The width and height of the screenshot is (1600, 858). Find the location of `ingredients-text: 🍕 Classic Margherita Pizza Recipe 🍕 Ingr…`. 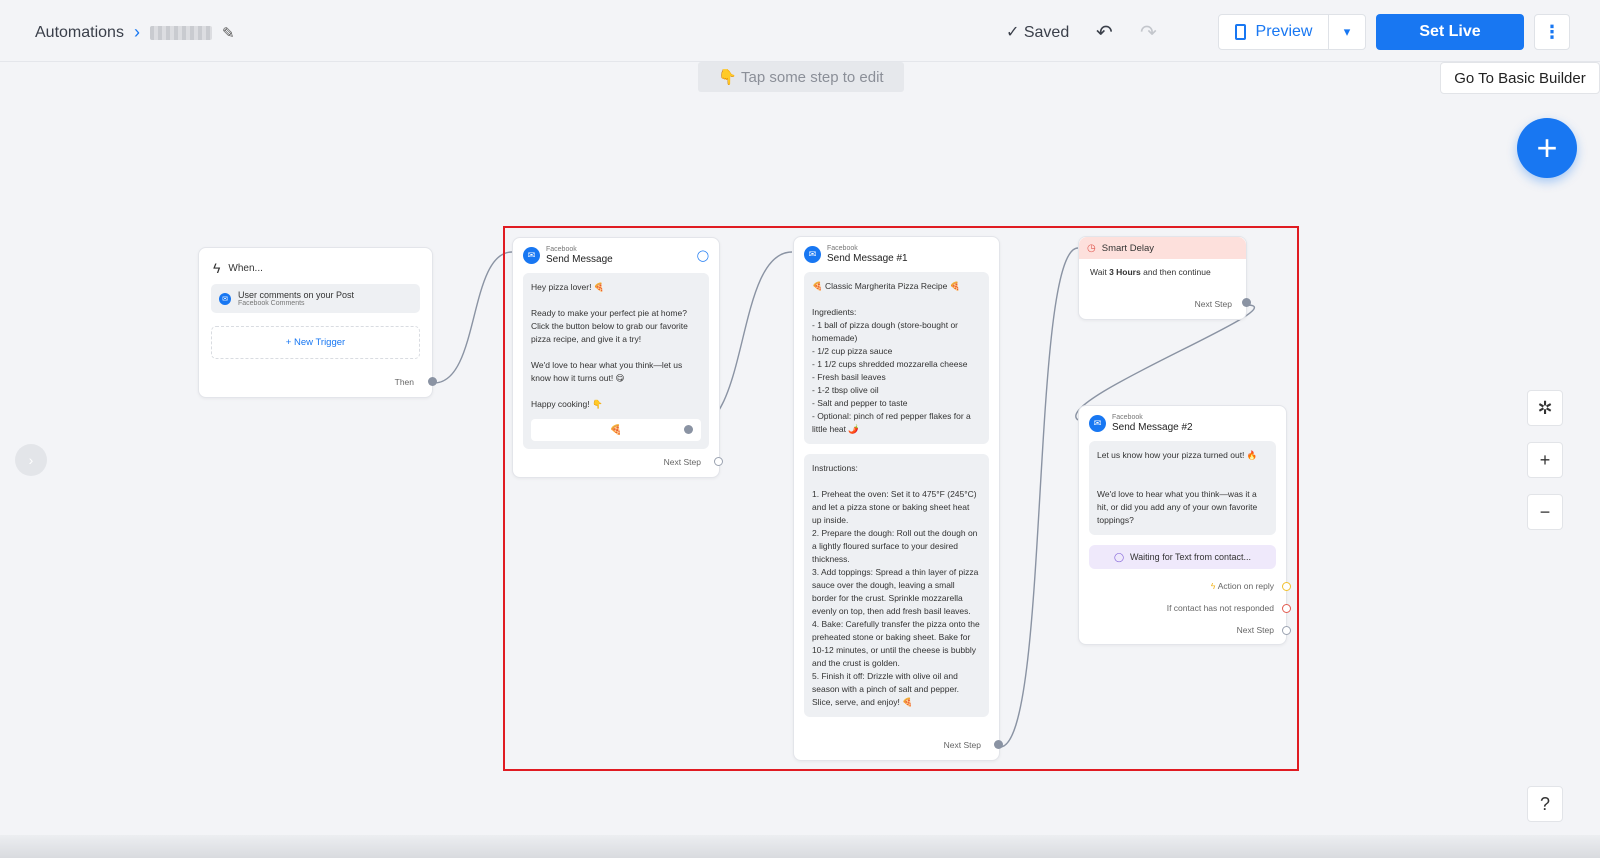

ingredients-text: 🍕 Classic Margherita Pizza Recipe 🍕 Ingr… is located at coordinates (896, 358).